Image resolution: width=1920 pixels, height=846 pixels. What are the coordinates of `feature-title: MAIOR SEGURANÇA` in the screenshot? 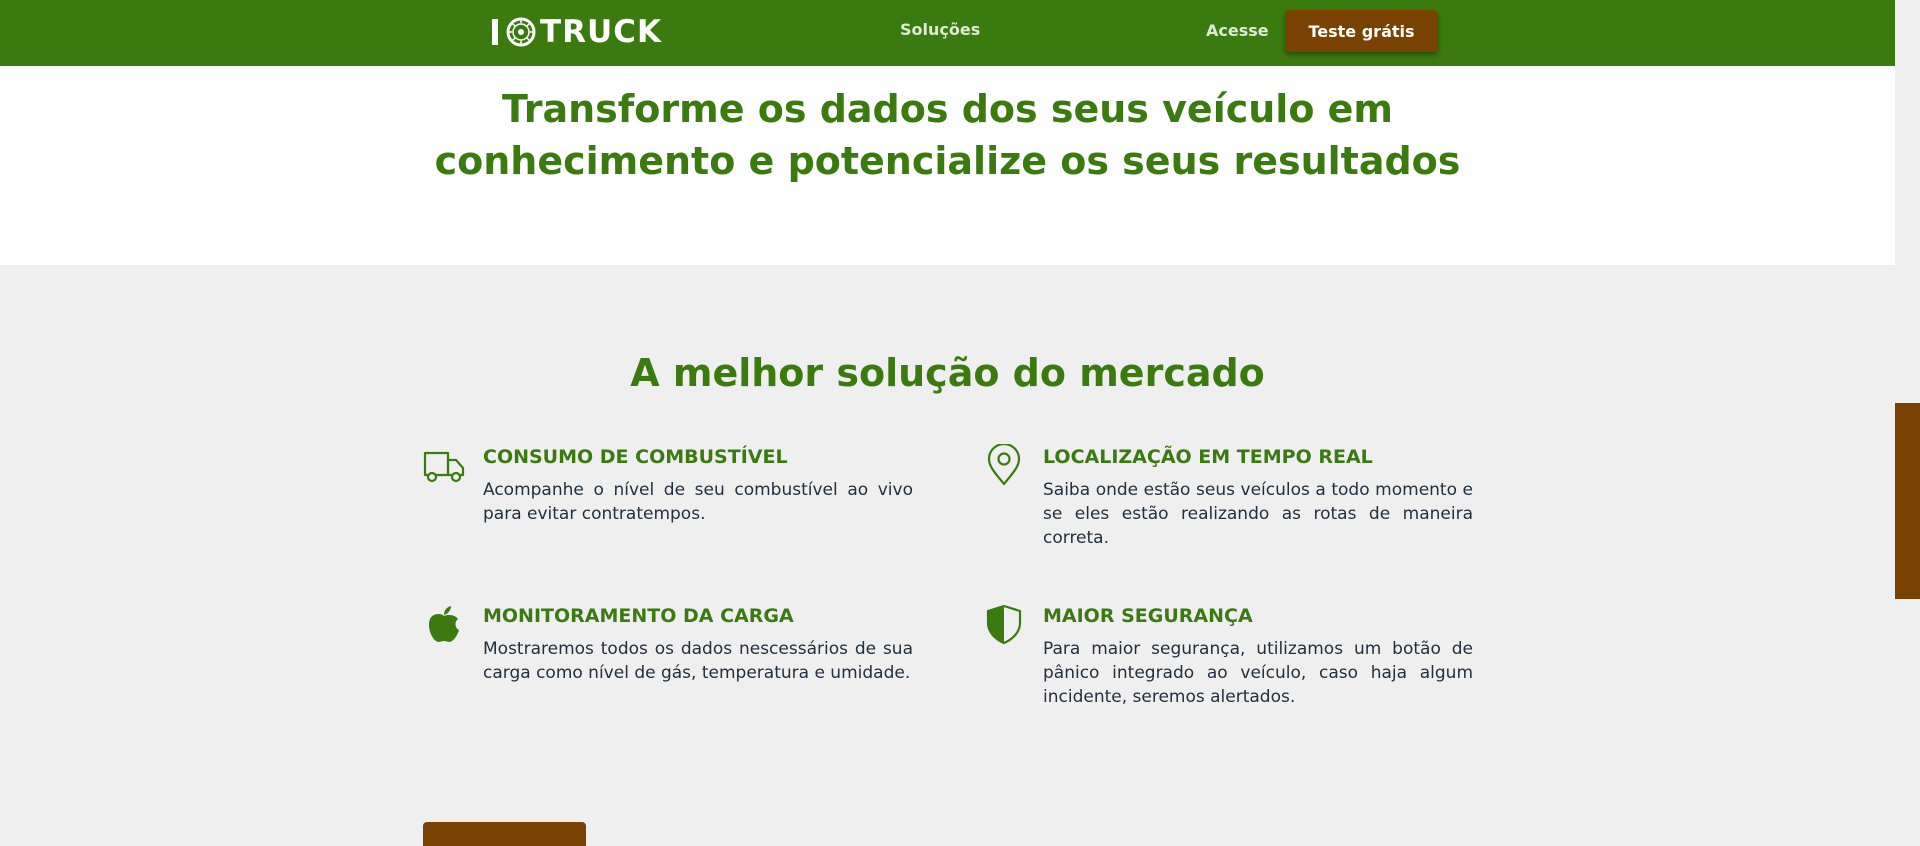 It's located at (1148, 616).